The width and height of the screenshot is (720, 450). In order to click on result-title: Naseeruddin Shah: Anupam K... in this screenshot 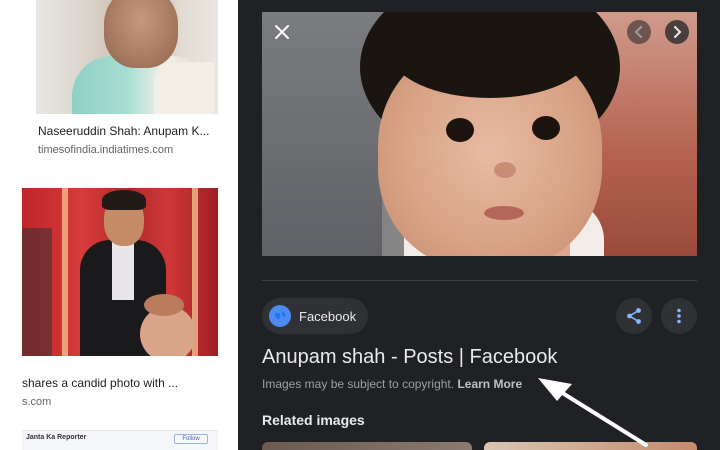, I will do `click(128, 131)`.